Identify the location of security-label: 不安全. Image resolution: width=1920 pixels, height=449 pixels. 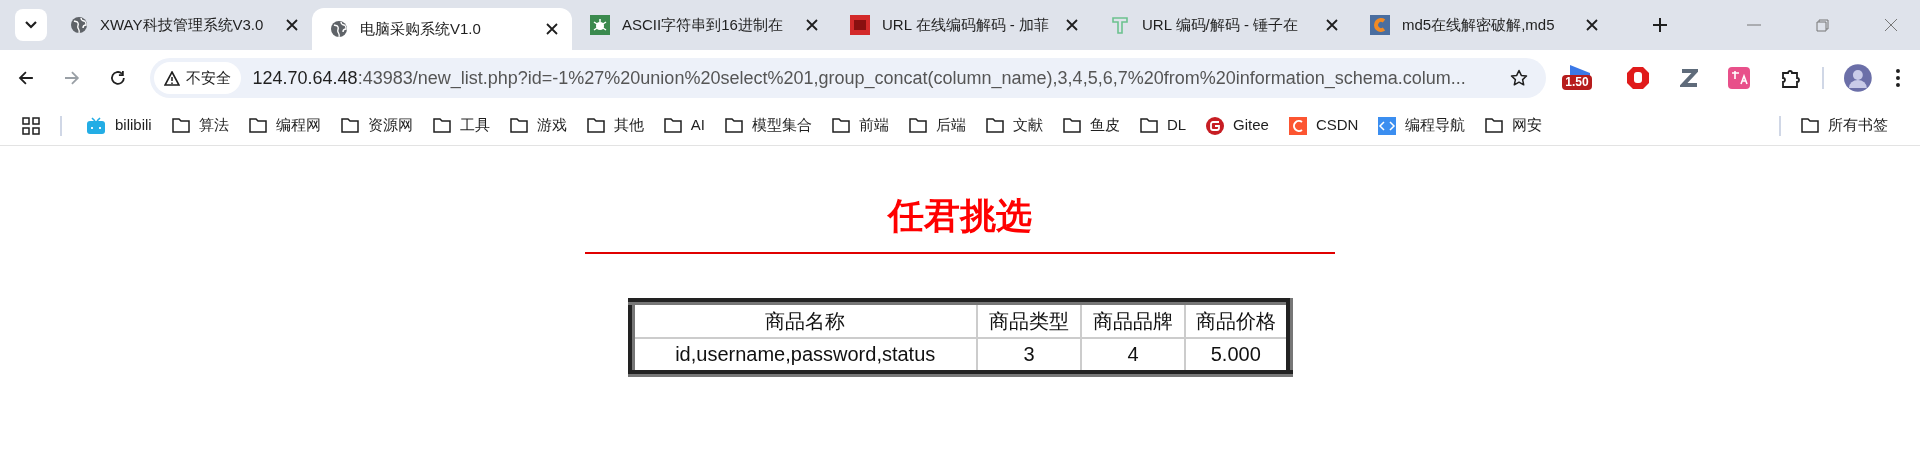
(208, 77).